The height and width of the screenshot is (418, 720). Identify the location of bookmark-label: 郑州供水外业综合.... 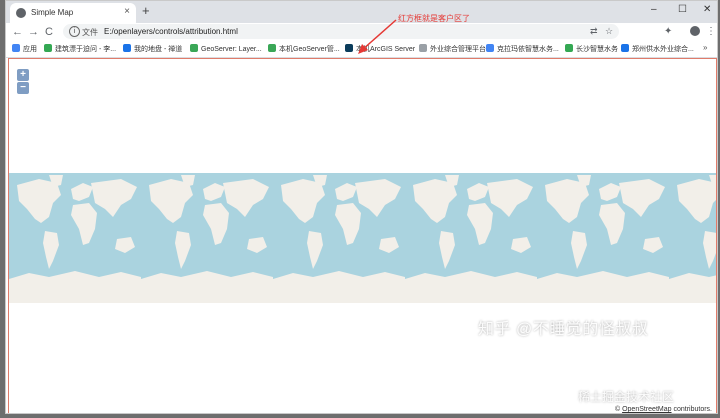
(663, 49).